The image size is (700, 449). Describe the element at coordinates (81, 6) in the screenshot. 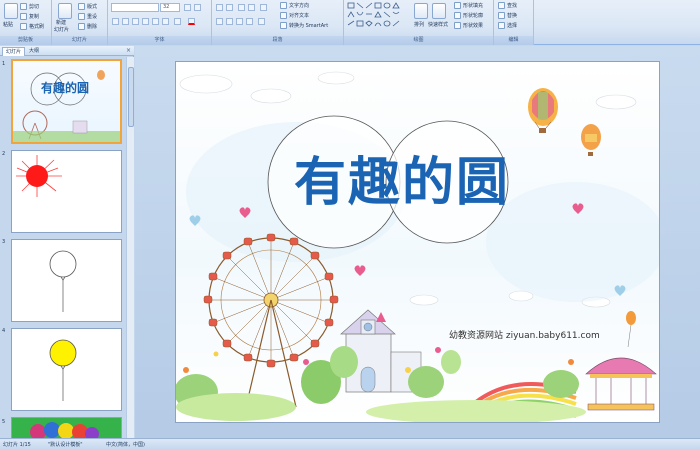

I see `layout-icon` at that location.